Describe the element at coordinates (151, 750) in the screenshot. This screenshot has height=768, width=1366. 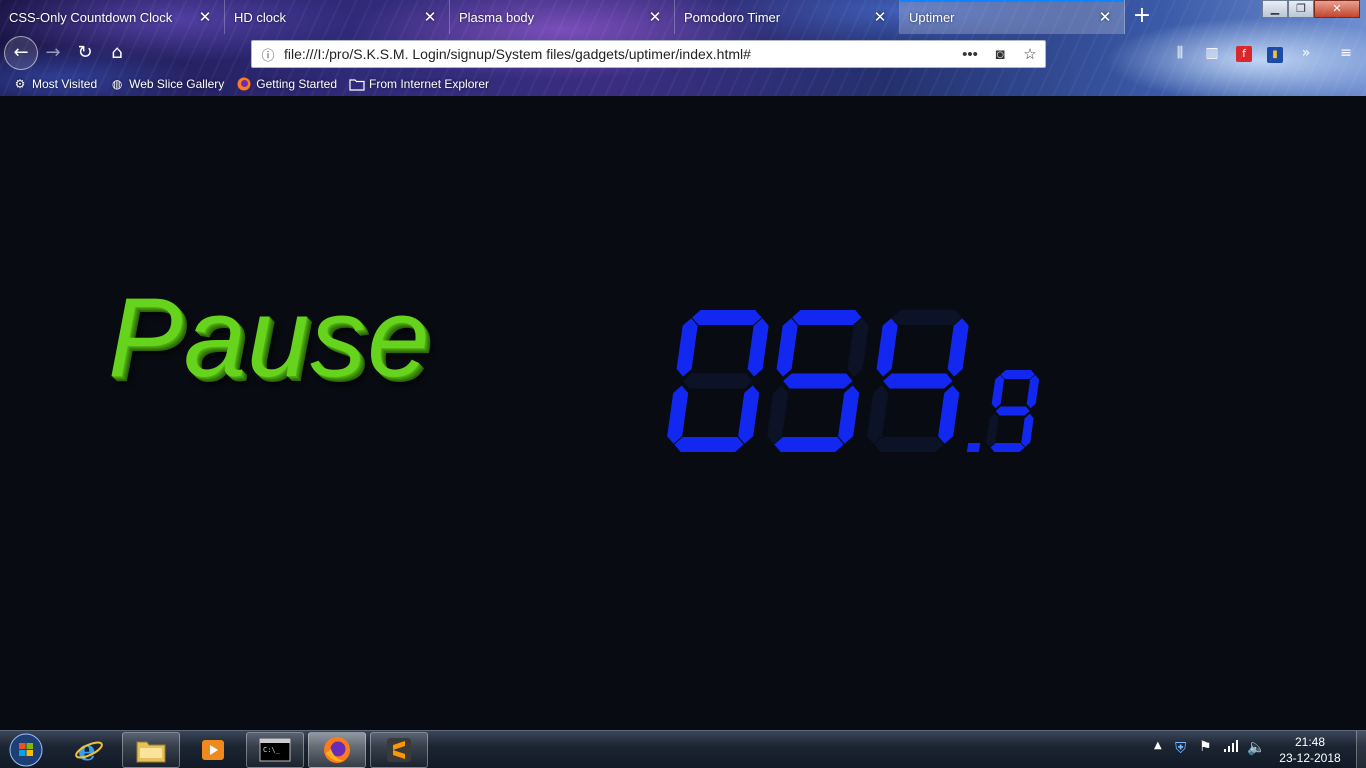
I see `file-explorer-icon` at that location.